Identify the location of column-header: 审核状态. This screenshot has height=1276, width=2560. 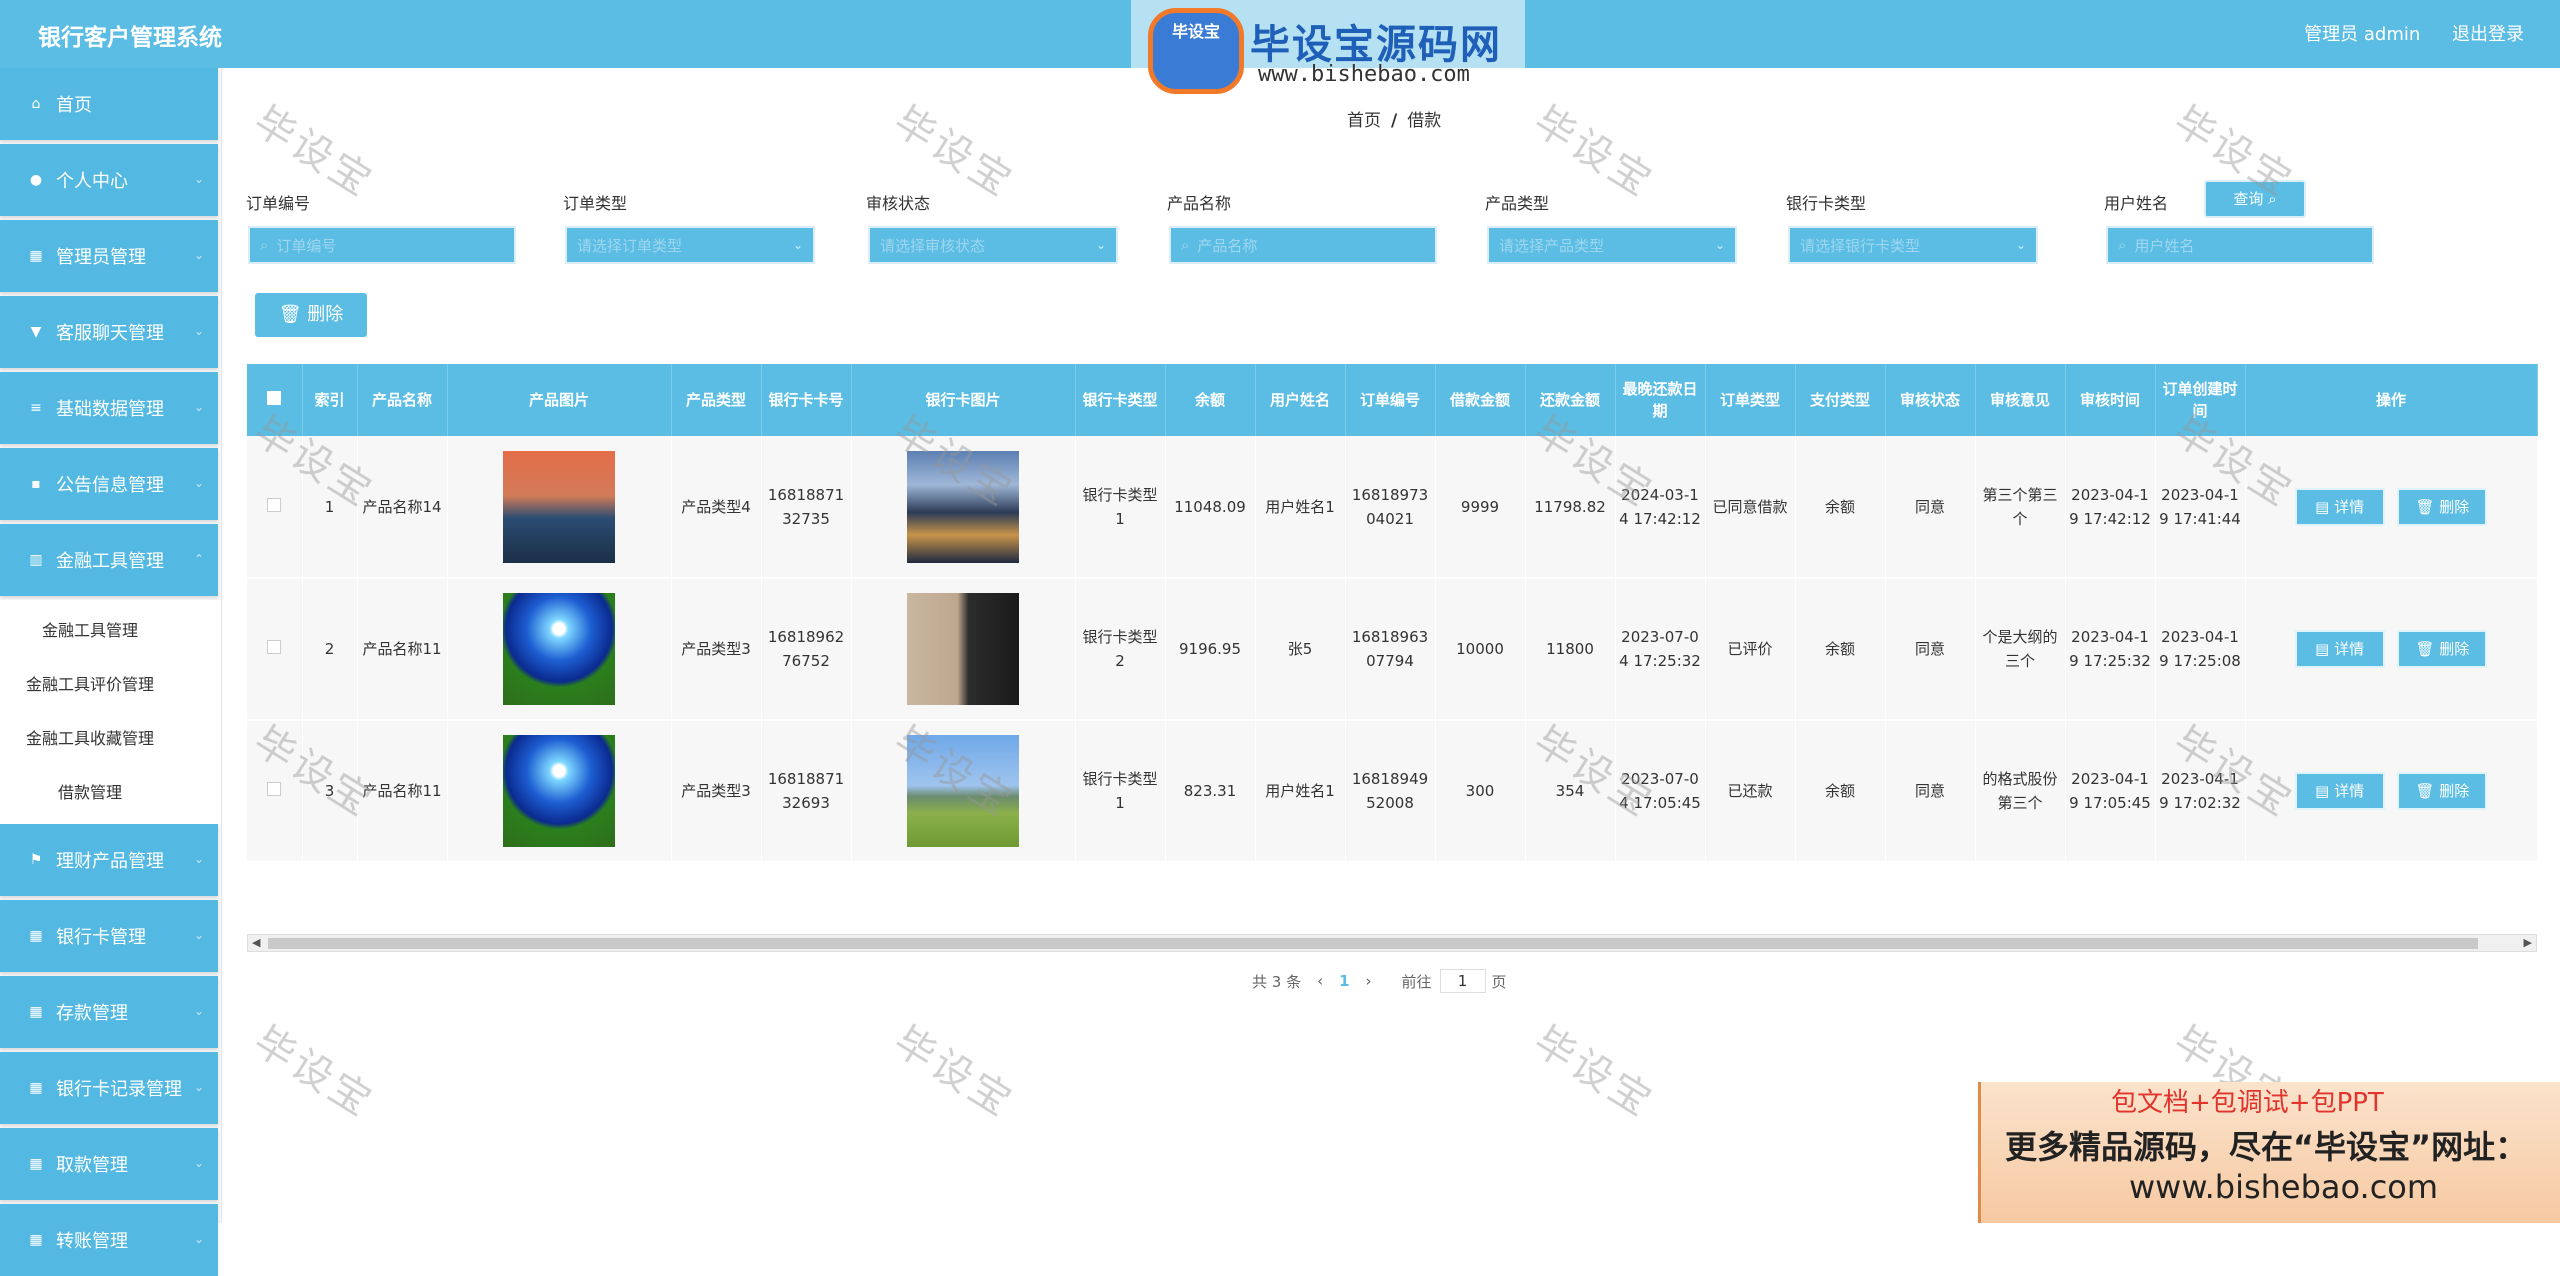
(1930, 400).